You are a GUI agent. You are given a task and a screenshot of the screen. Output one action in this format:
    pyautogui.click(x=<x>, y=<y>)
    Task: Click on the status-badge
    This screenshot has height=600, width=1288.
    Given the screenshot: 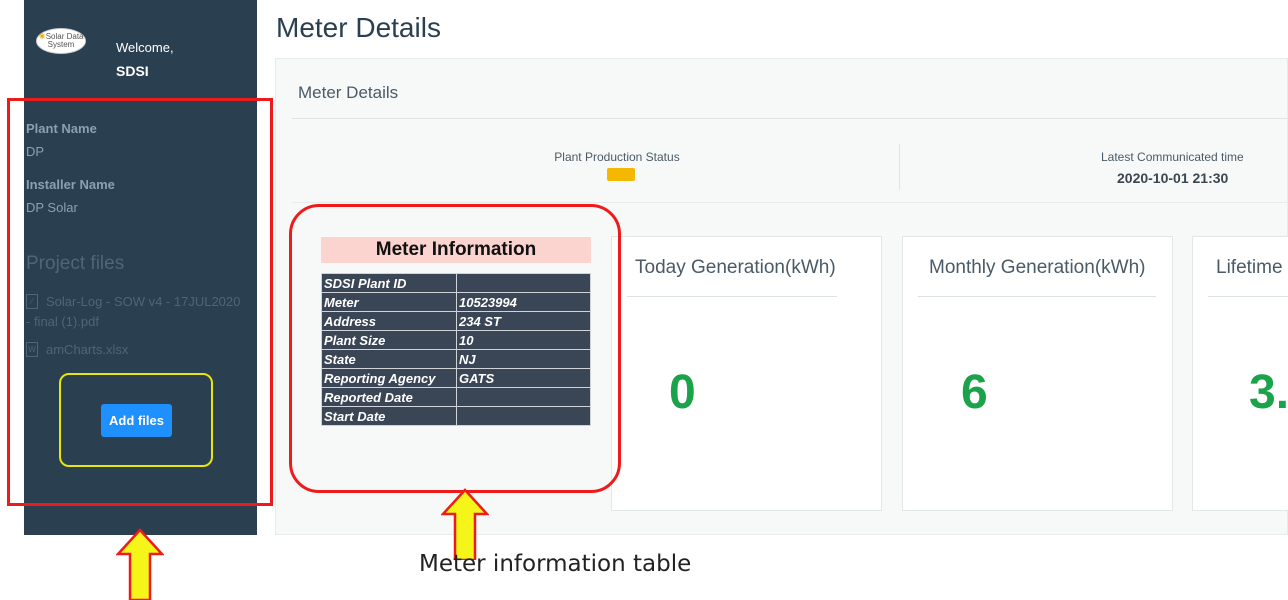 What is the action you would take?
    pyautogui.click(x=621, y=174)
    